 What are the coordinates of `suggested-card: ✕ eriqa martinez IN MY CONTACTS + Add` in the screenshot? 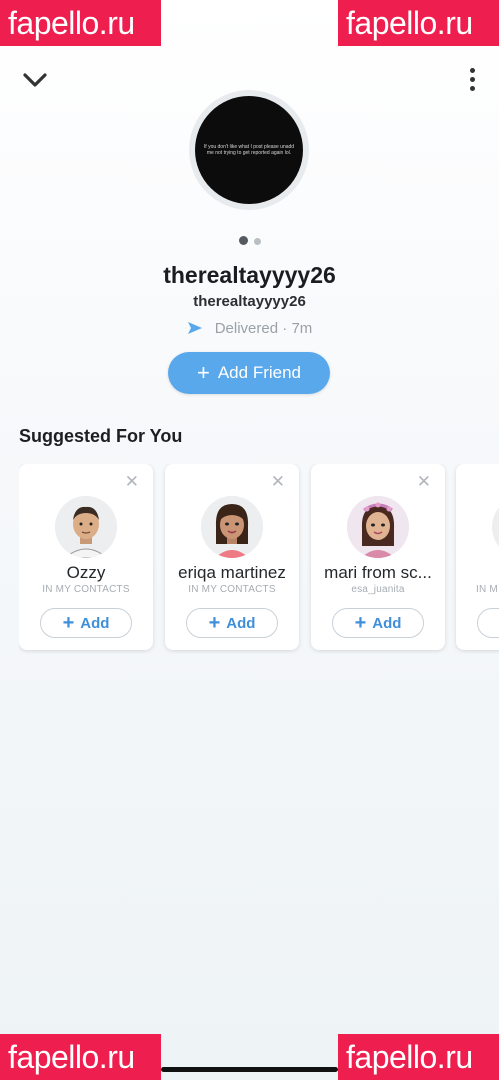 It's located at (232, 557).